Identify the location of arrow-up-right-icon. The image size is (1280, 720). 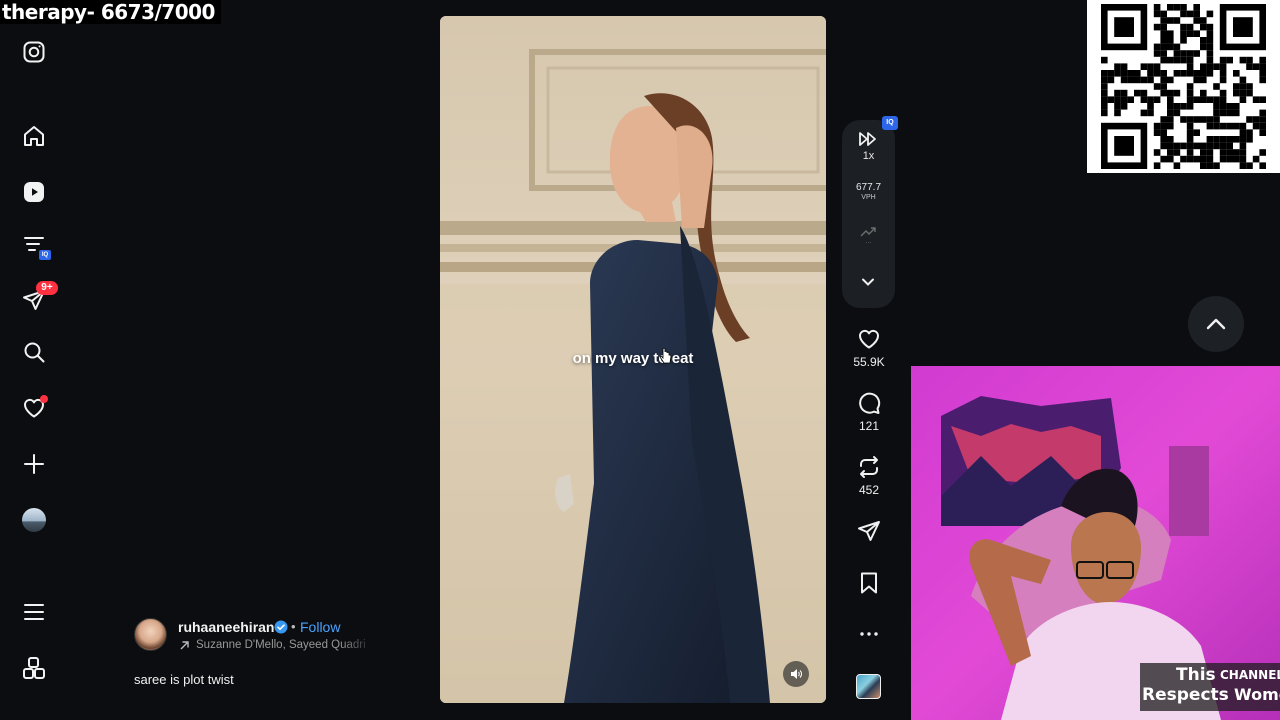
(184, 645).